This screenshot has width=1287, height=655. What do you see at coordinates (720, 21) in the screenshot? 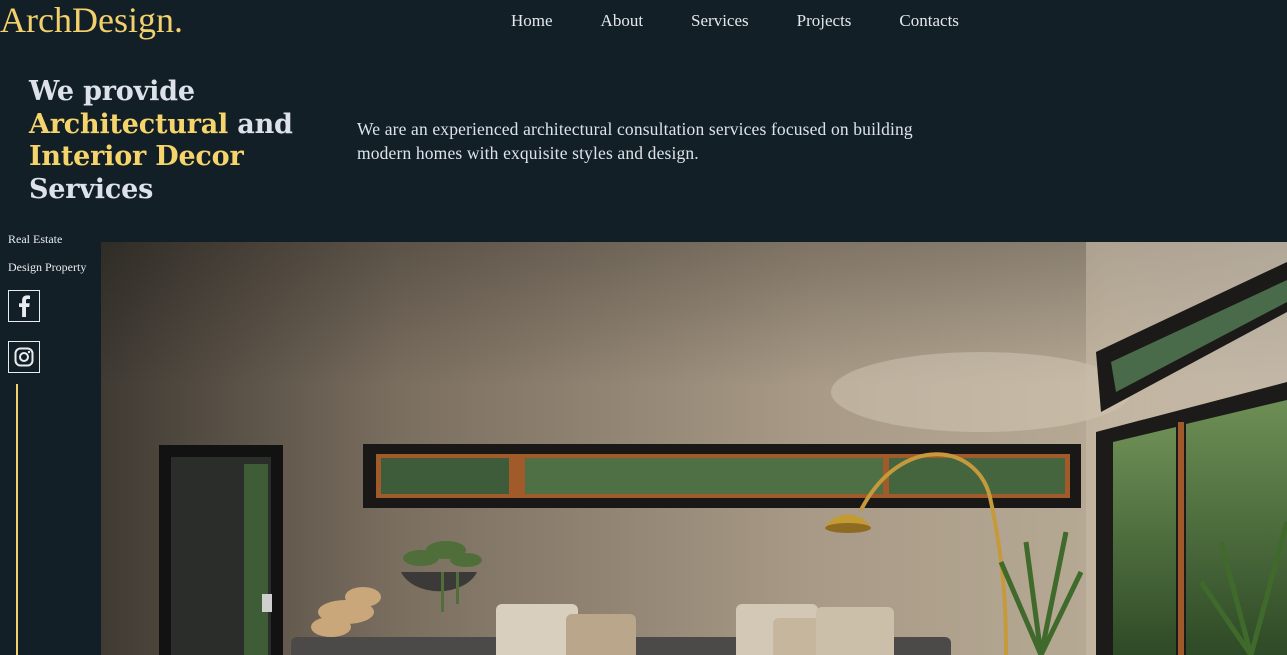
I see `nav-services: Services` at bounding box center [720, 21].